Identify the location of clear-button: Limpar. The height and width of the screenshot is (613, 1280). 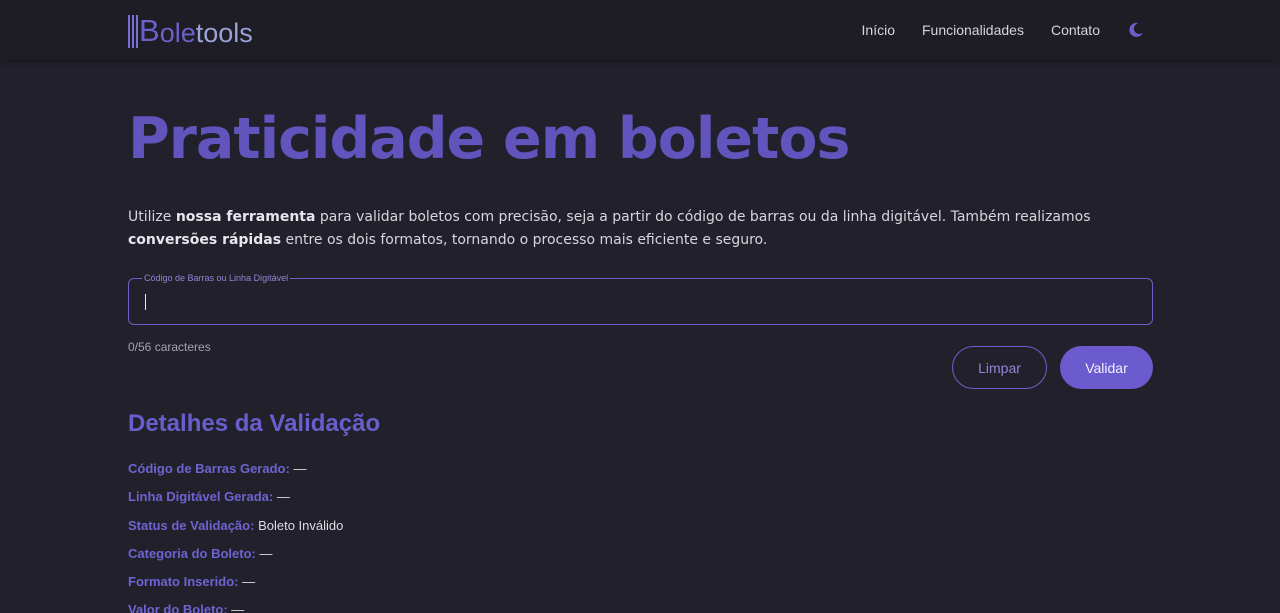
(999, 367).